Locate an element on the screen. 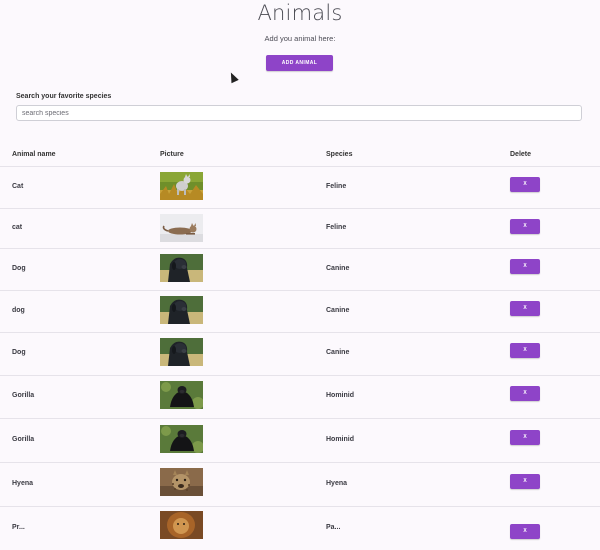 This screenshot has height=550, width=600. table-row: cat Feline X is located at coordinates (300, 229).